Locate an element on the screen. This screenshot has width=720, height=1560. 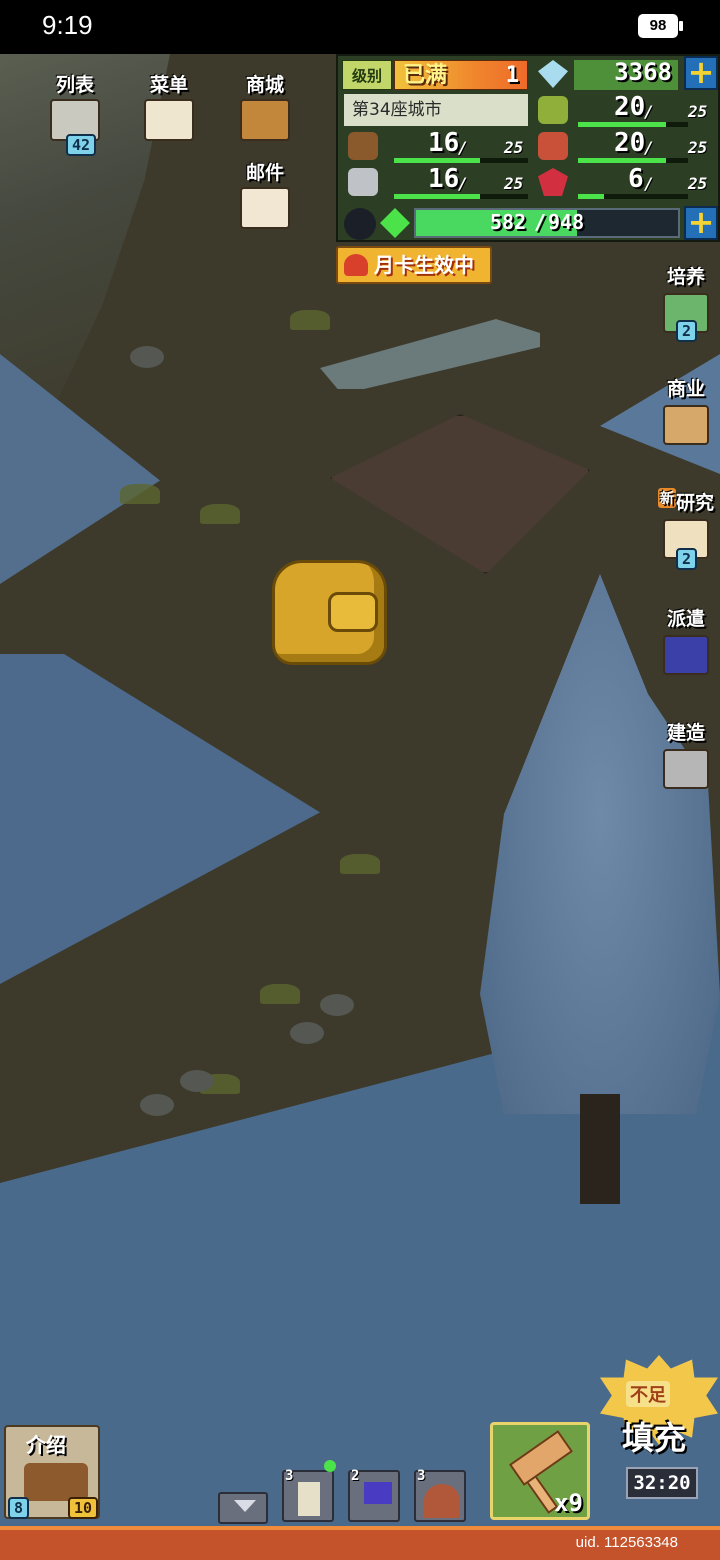
golden-backpack-item is located at coordinates (327, 609).